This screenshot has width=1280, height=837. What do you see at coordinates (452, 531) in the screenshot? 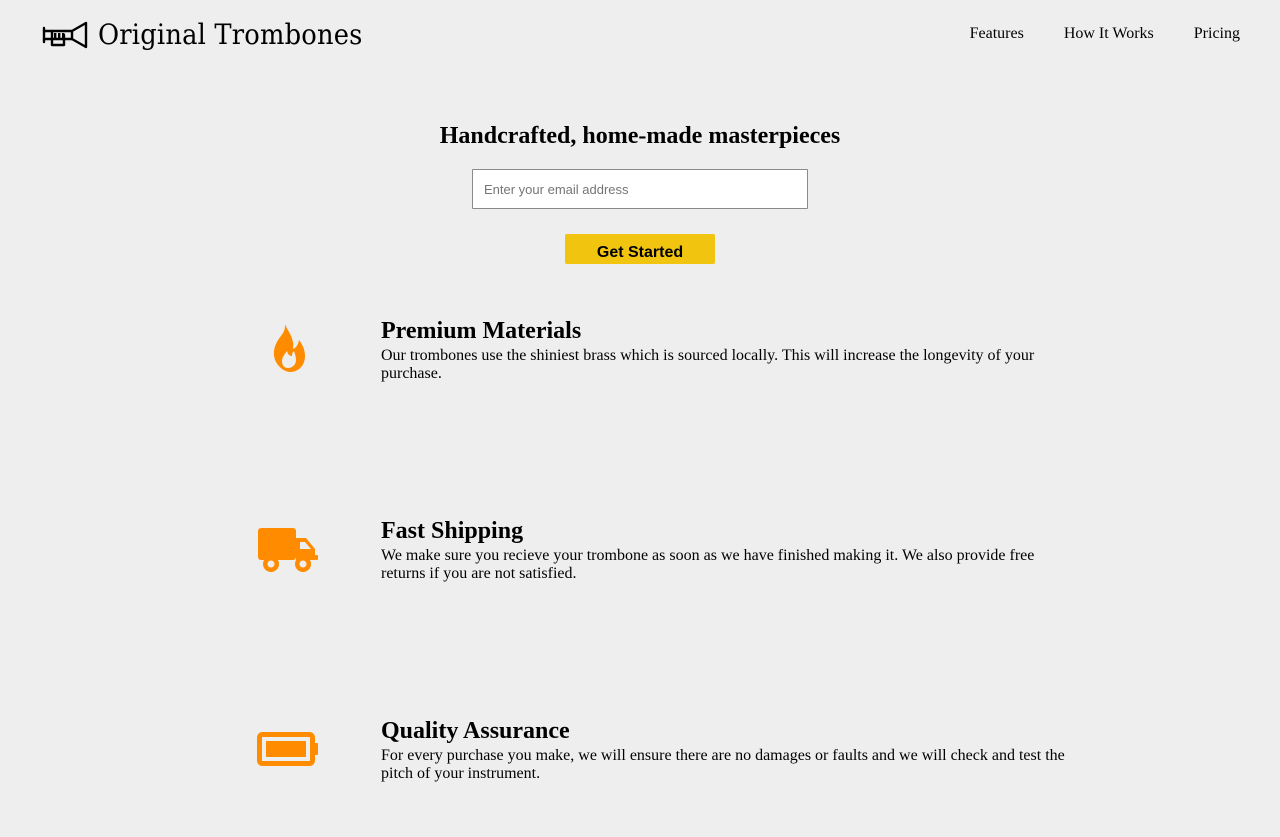
I see `feature-title: Fast Shipping` at bounding box center [452, 531].